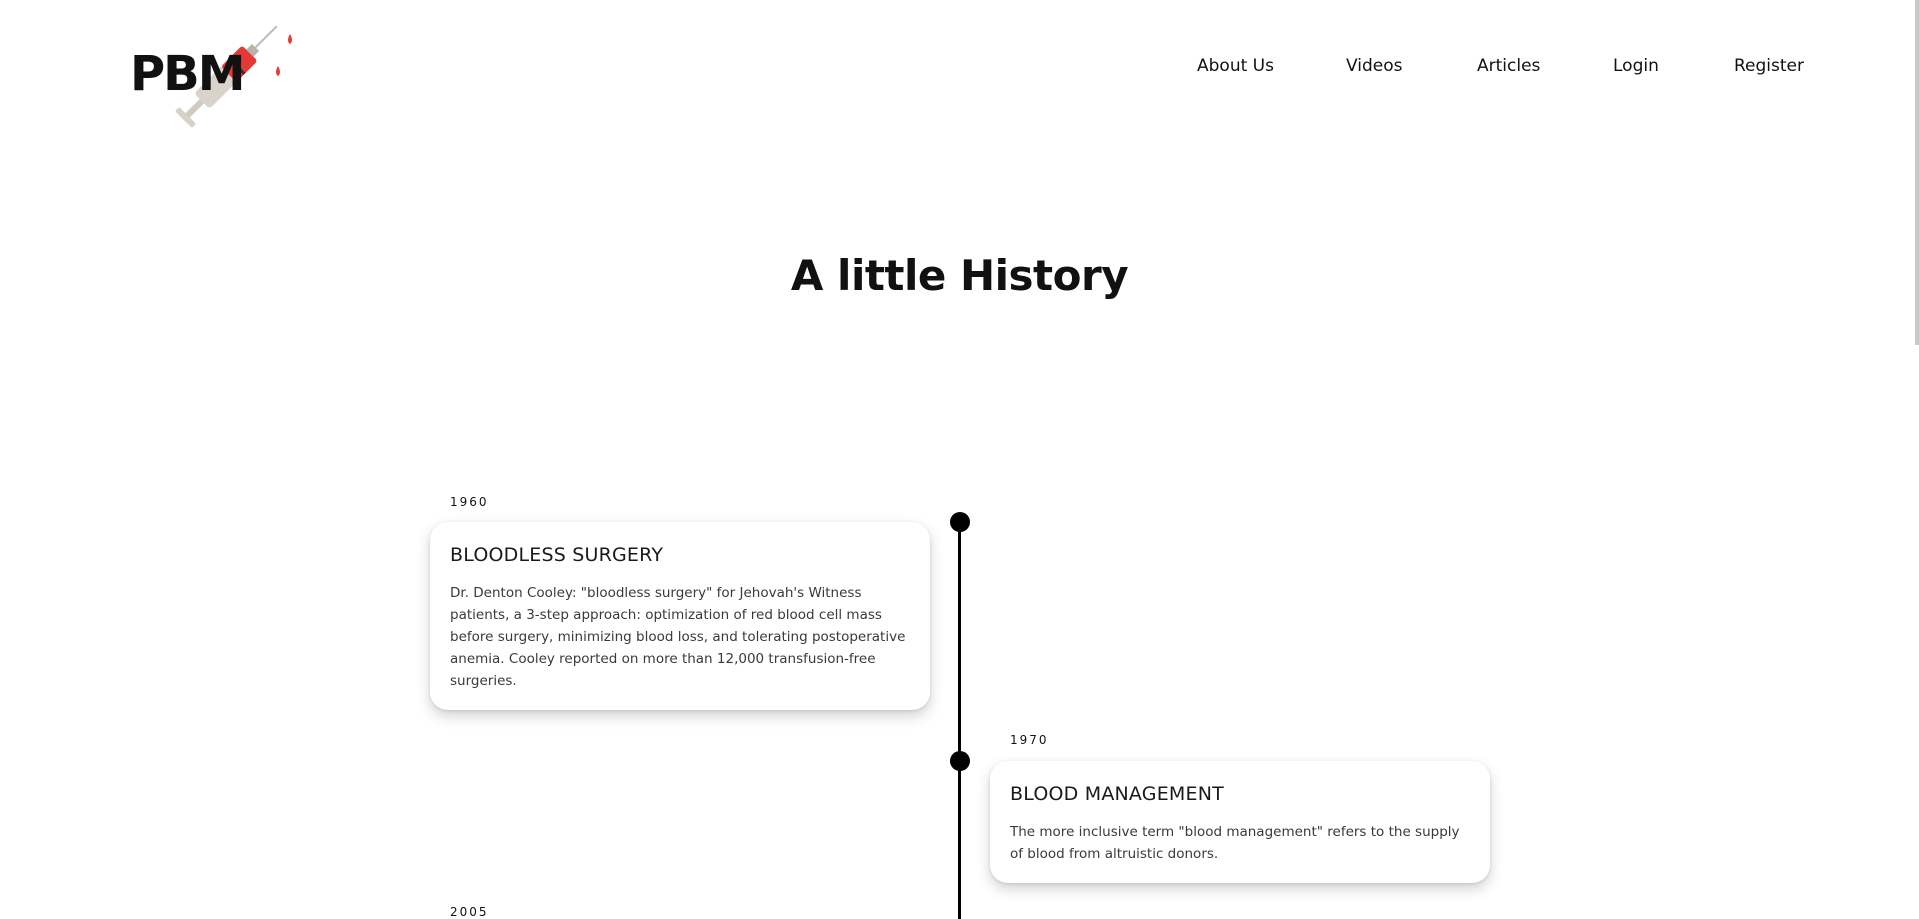  I want to click on nav-videos: Videos, so click(1374, 66).